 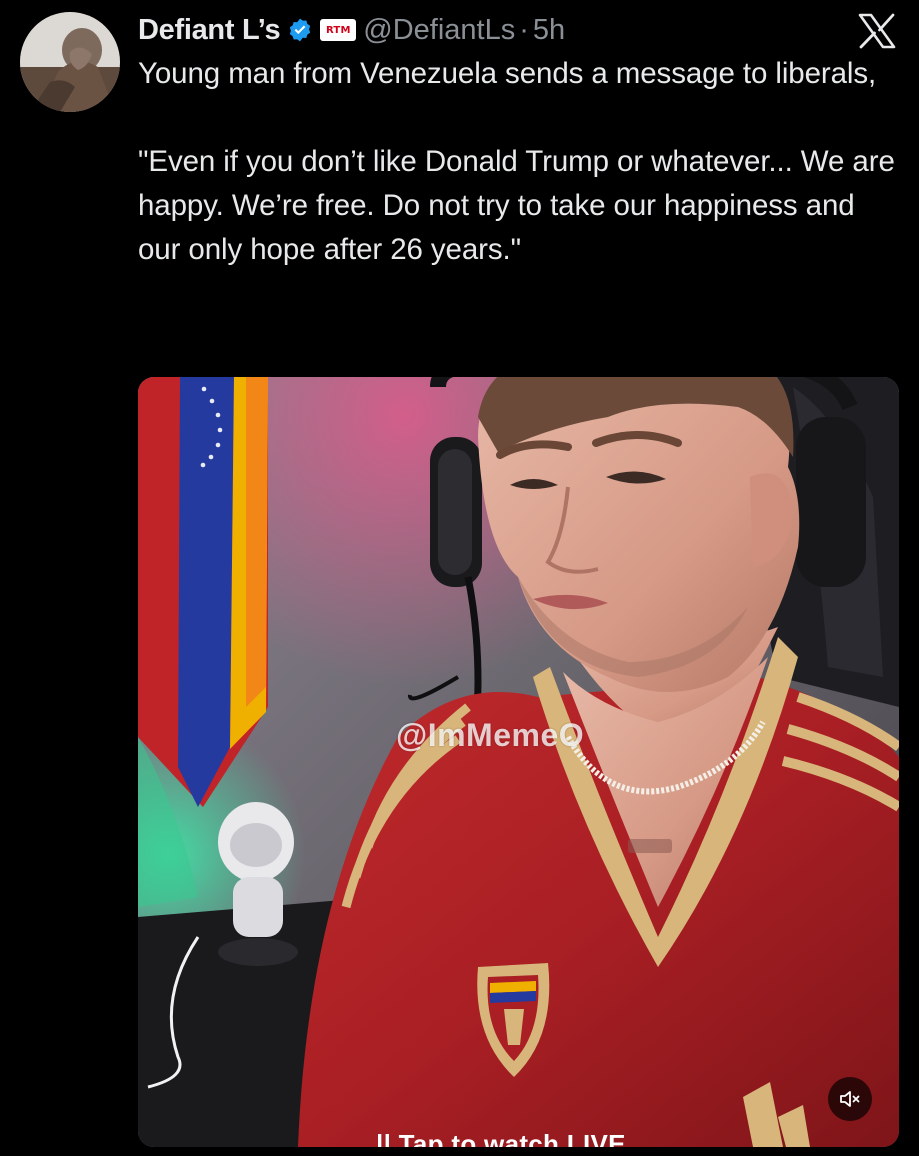 I want to click on speaker-muted-icon, so click(x=850, y=1099).